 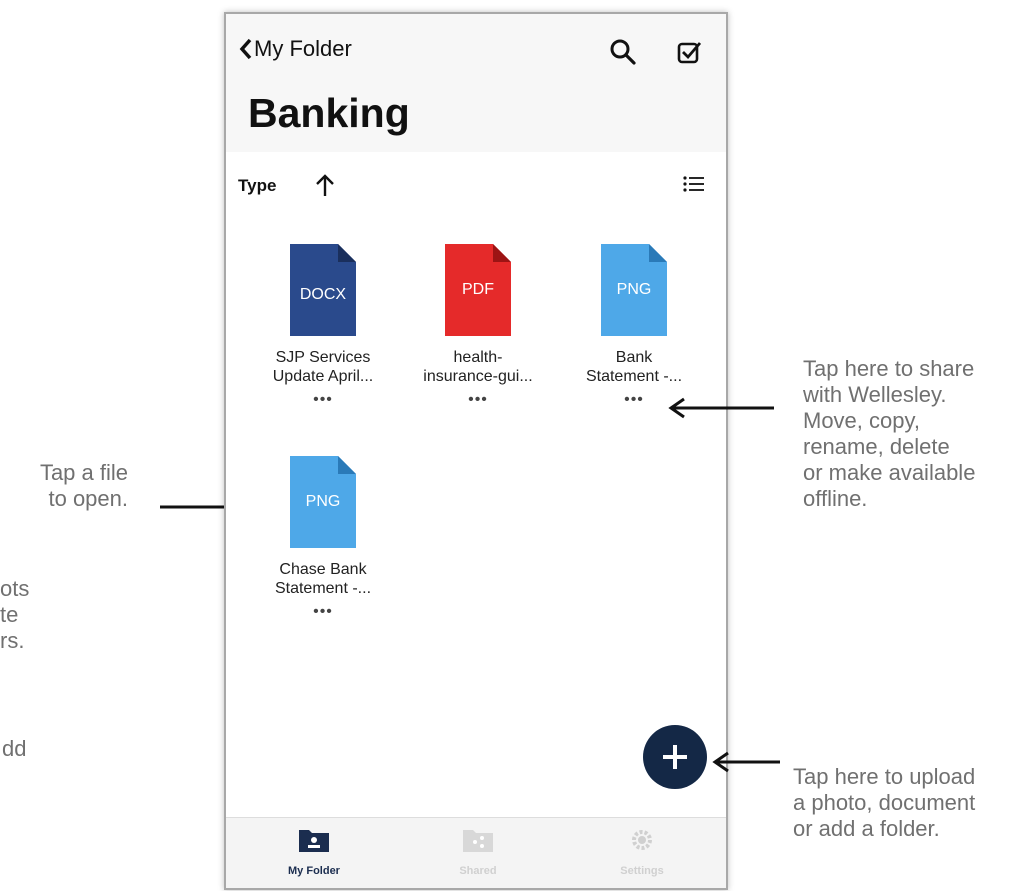 I want to click on file-name-line: Chase Bank, so click(x=323, y=569).